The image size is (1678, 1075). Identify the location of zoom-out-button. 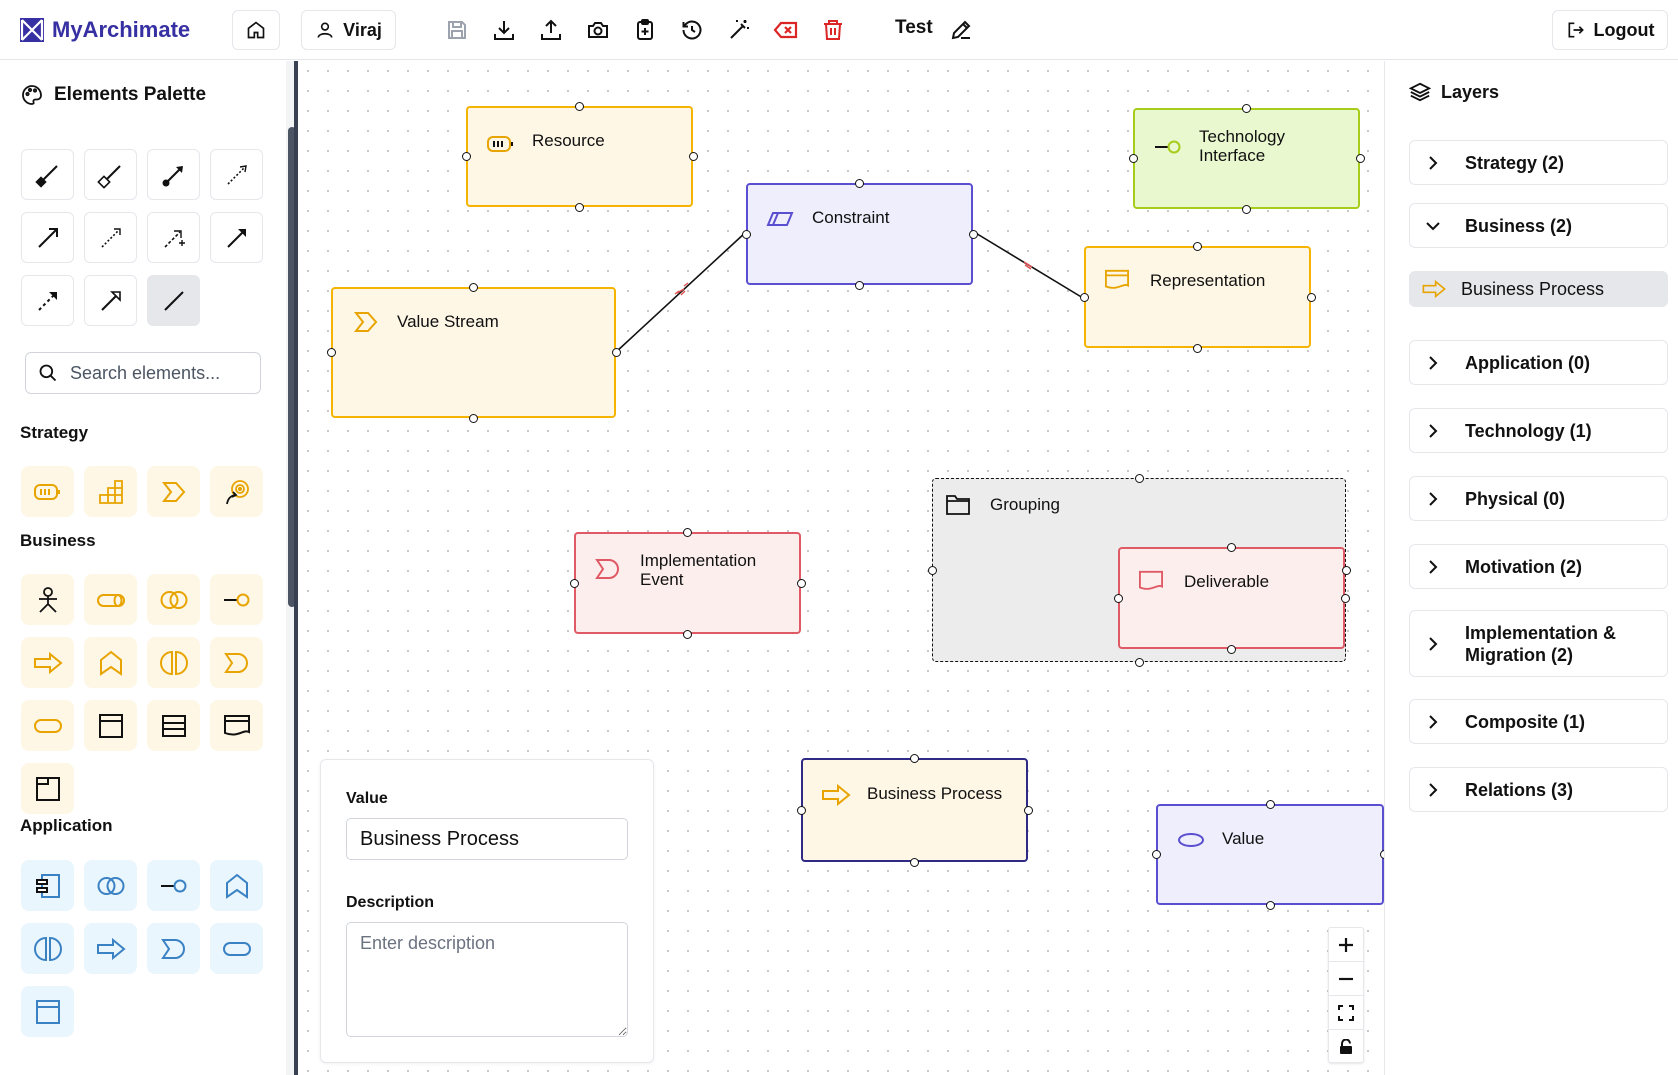
(1346, 979).